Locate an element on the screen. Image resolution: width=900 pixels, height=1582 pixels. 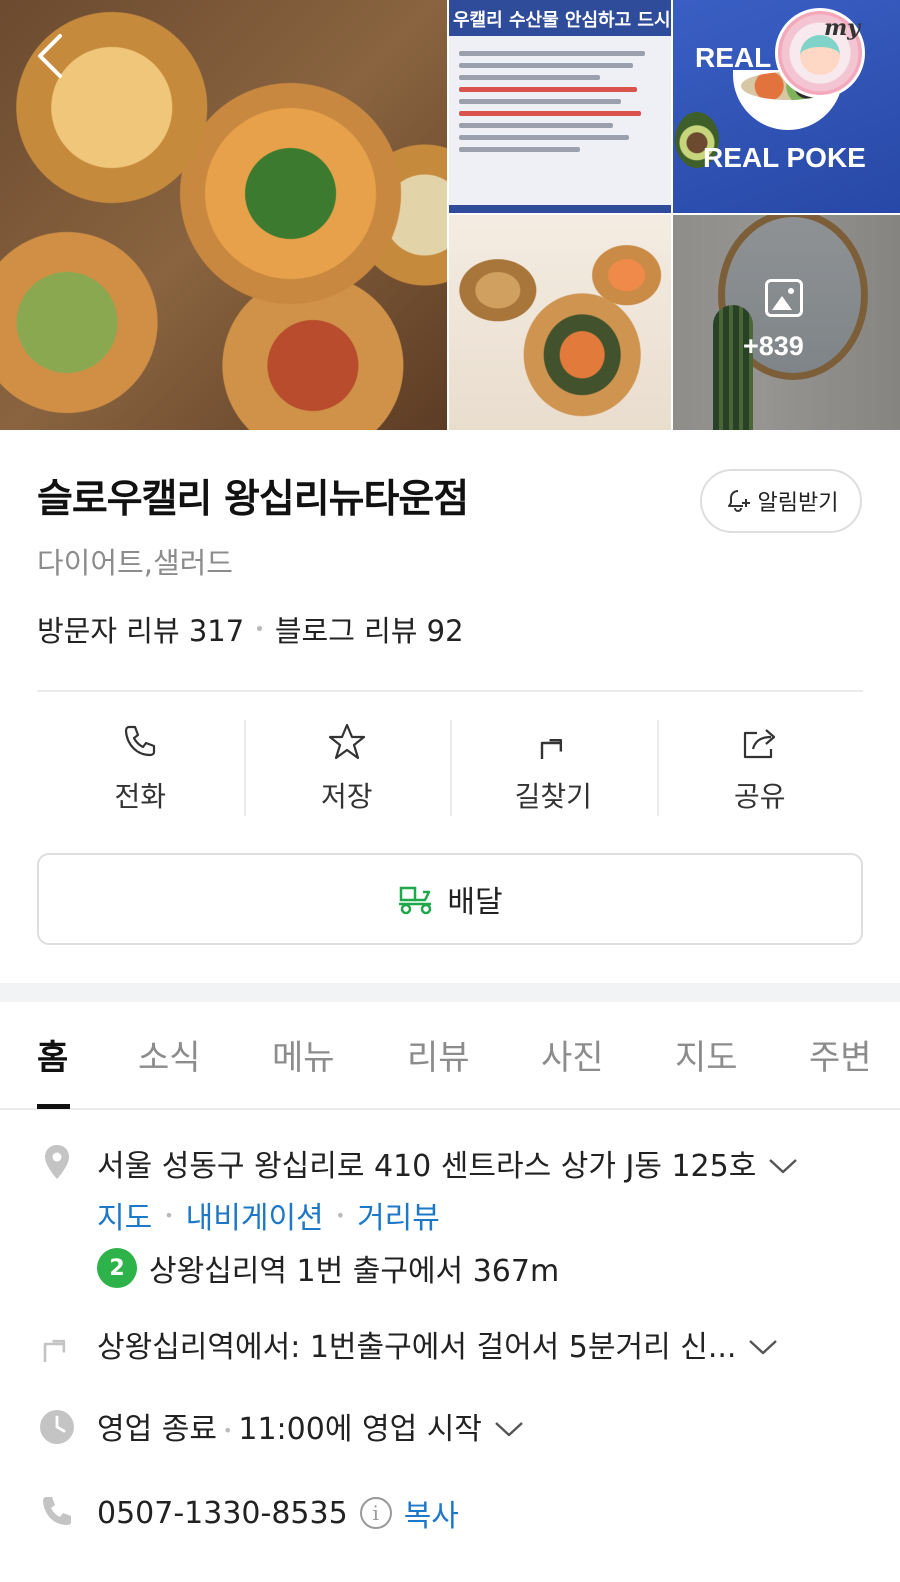
action-bar: 전화 저장 길찾기 공유 is located at coordinates (450, 768).